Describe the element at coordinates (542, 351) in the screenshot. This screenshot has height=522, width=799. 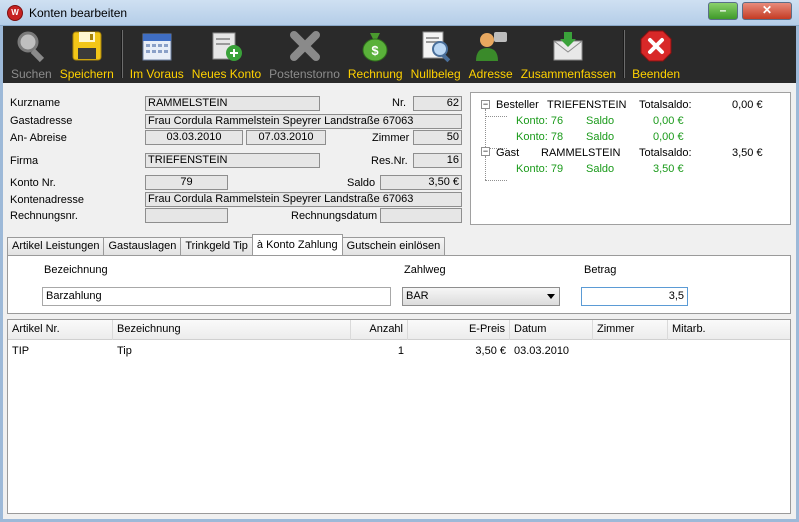
I see `cell-datum: 03.03.2010` at that location.